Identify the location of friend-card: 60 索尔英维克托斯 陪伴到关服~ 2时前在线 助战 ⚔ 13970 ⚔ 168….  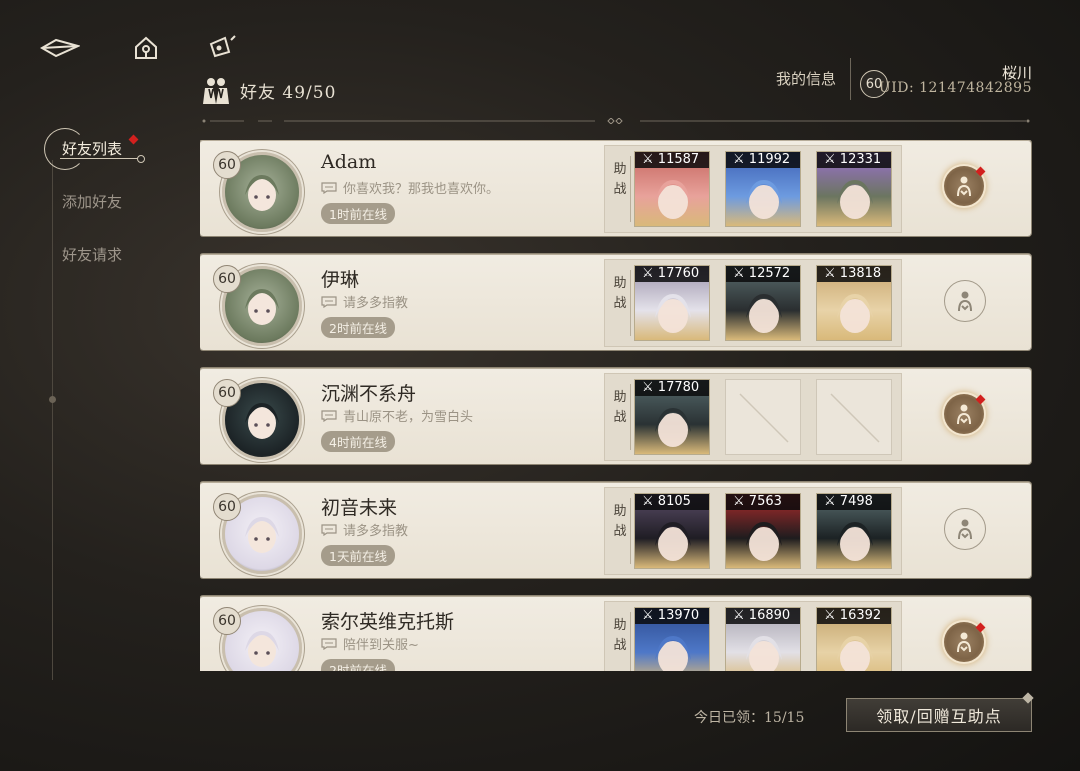
(615, 633).